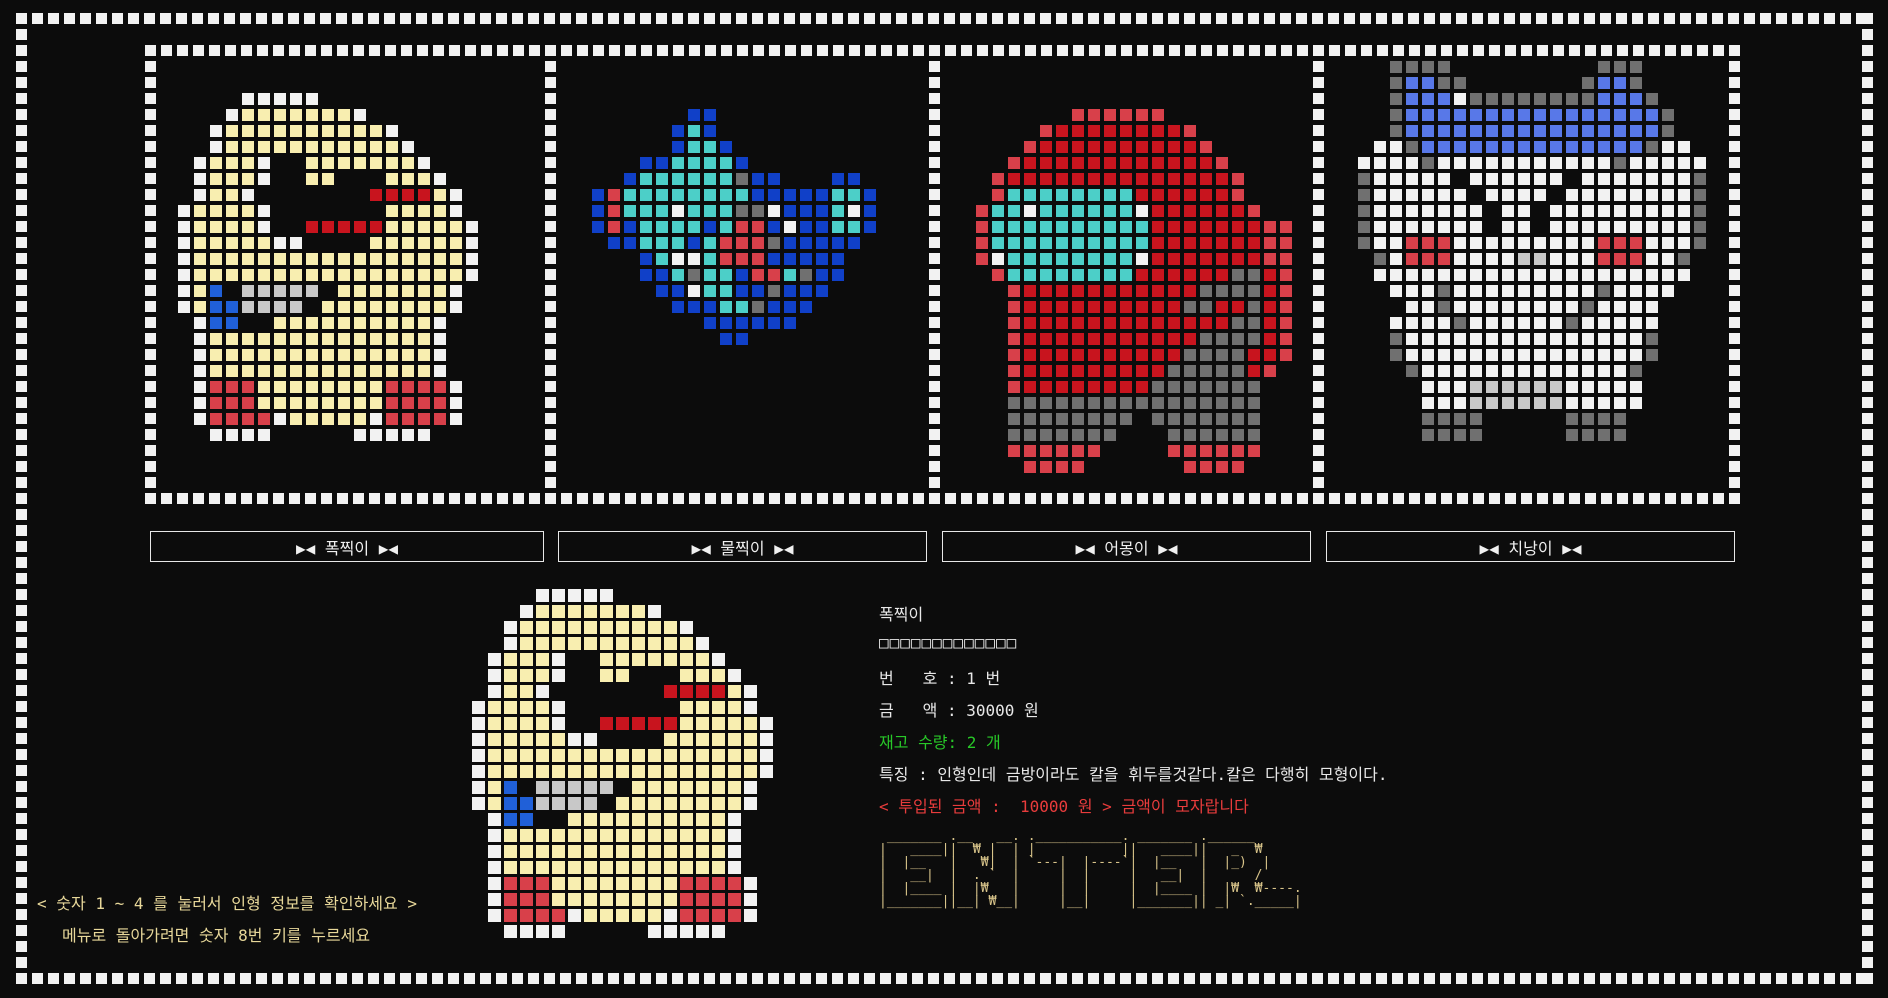  I want to click on detail-inserted-amount: < 투입된 금액 : 10000 원 > 금액이 모자랍니다, so click(1064, 806).